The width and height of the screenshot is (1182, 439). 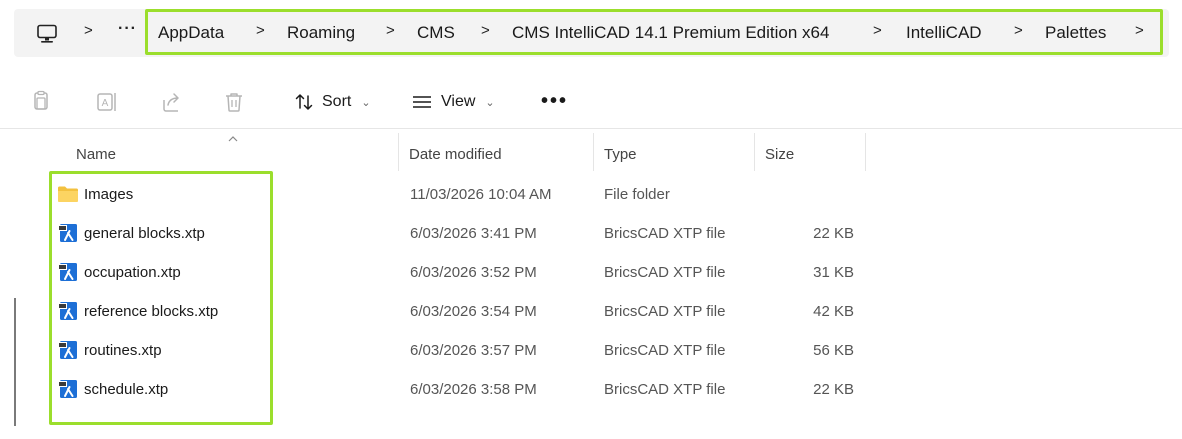 What do you see at coordinates (833, 272) in the screenshot?
I see `file-size: 31 KB` at bounding box center [833, 272].